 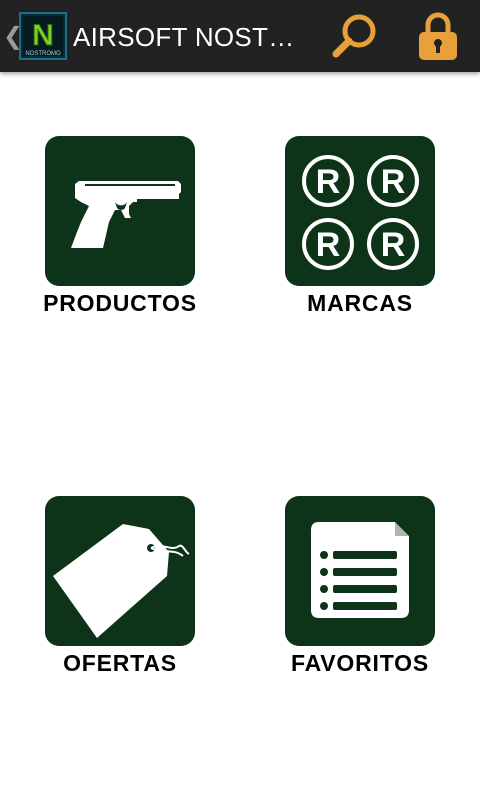 I want to click on home-up-button: ❮ N NOSTROMO, so click(x=35, y=36).